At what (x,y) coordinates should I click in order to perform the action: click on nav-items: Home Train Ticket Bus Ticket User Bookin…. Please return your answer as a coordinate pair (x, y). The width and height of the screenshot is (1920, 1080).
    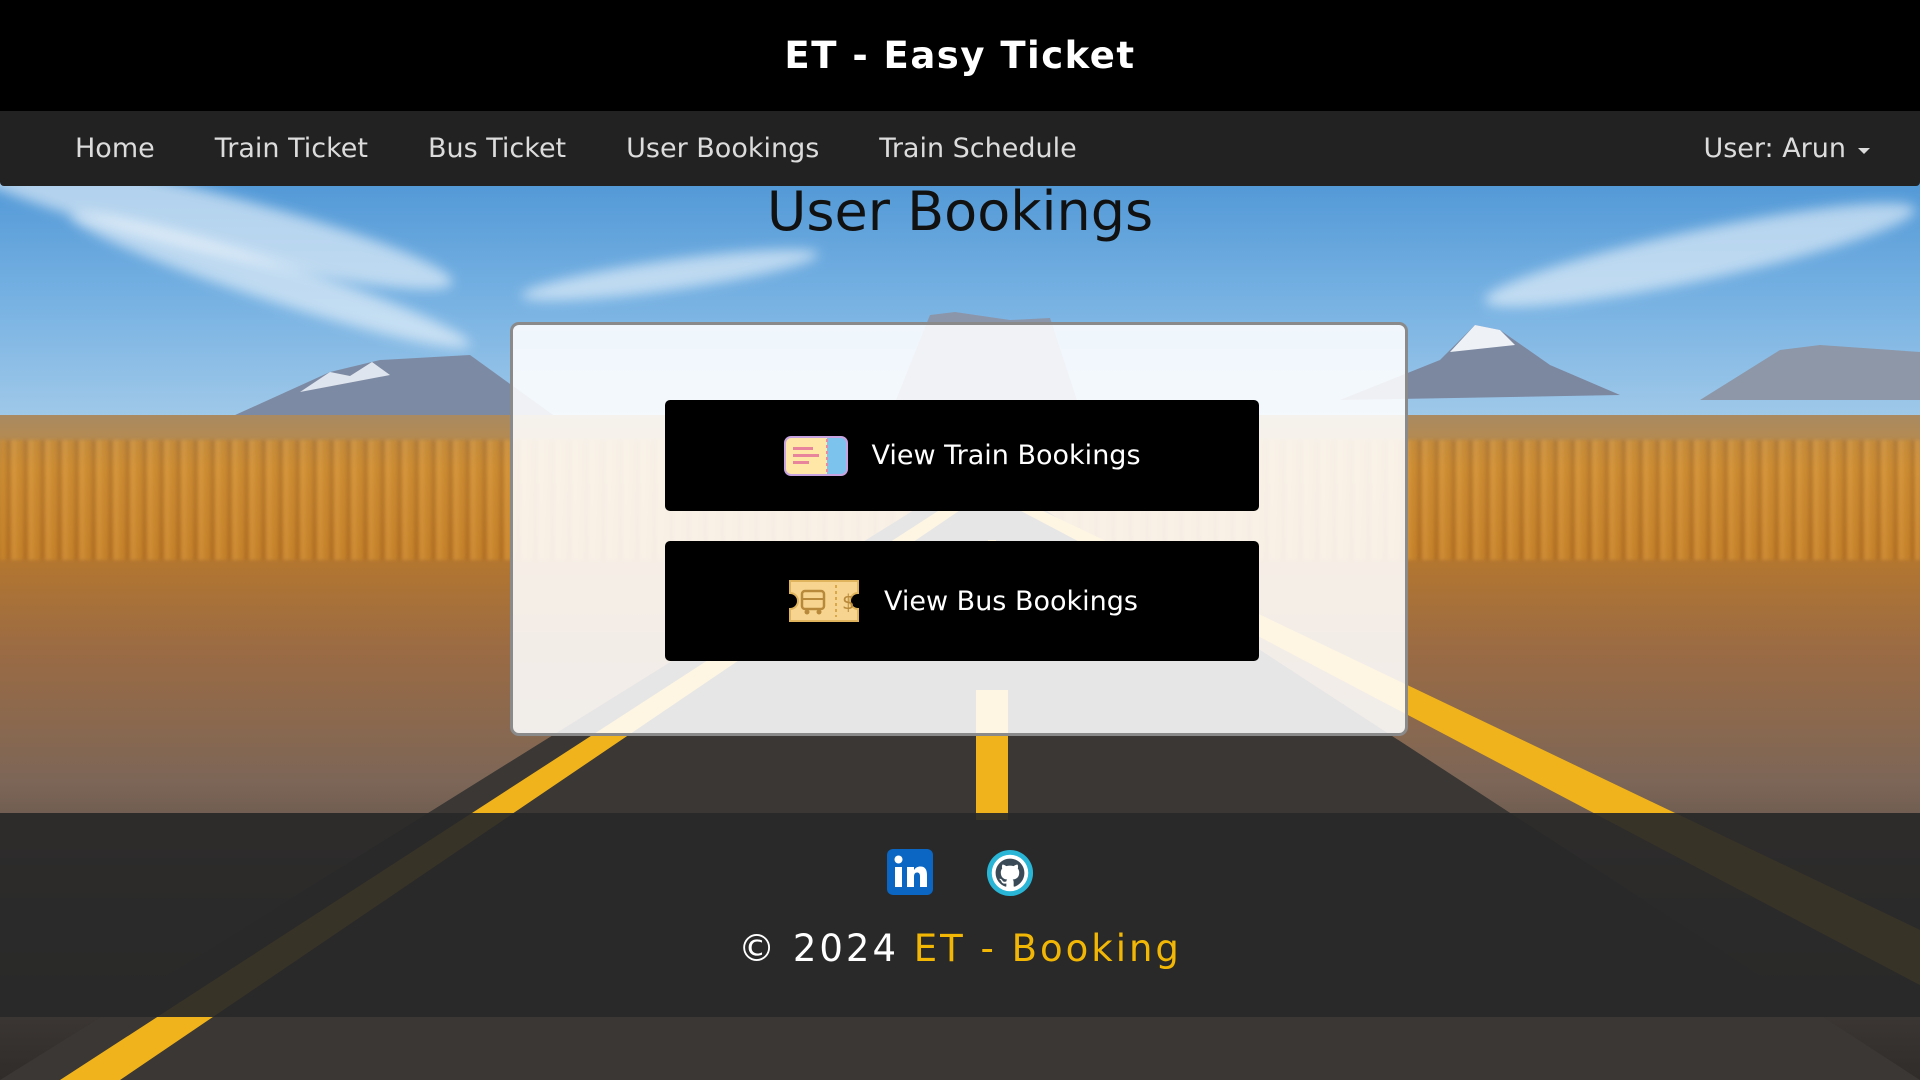
    Looking at the image, I should click on (576, 148).